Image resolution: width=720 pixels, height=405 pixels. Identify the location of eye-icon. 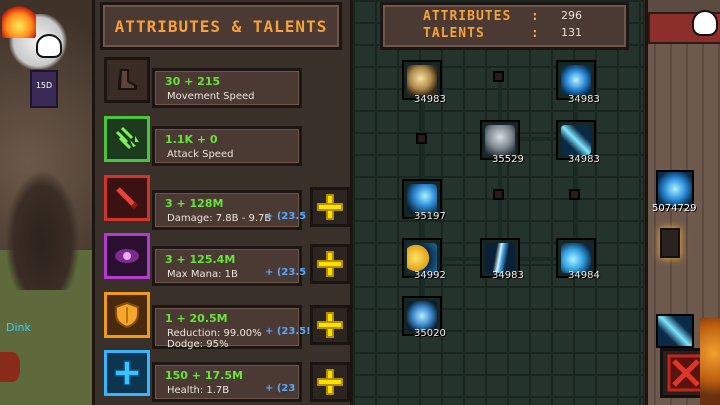
(127, 256).